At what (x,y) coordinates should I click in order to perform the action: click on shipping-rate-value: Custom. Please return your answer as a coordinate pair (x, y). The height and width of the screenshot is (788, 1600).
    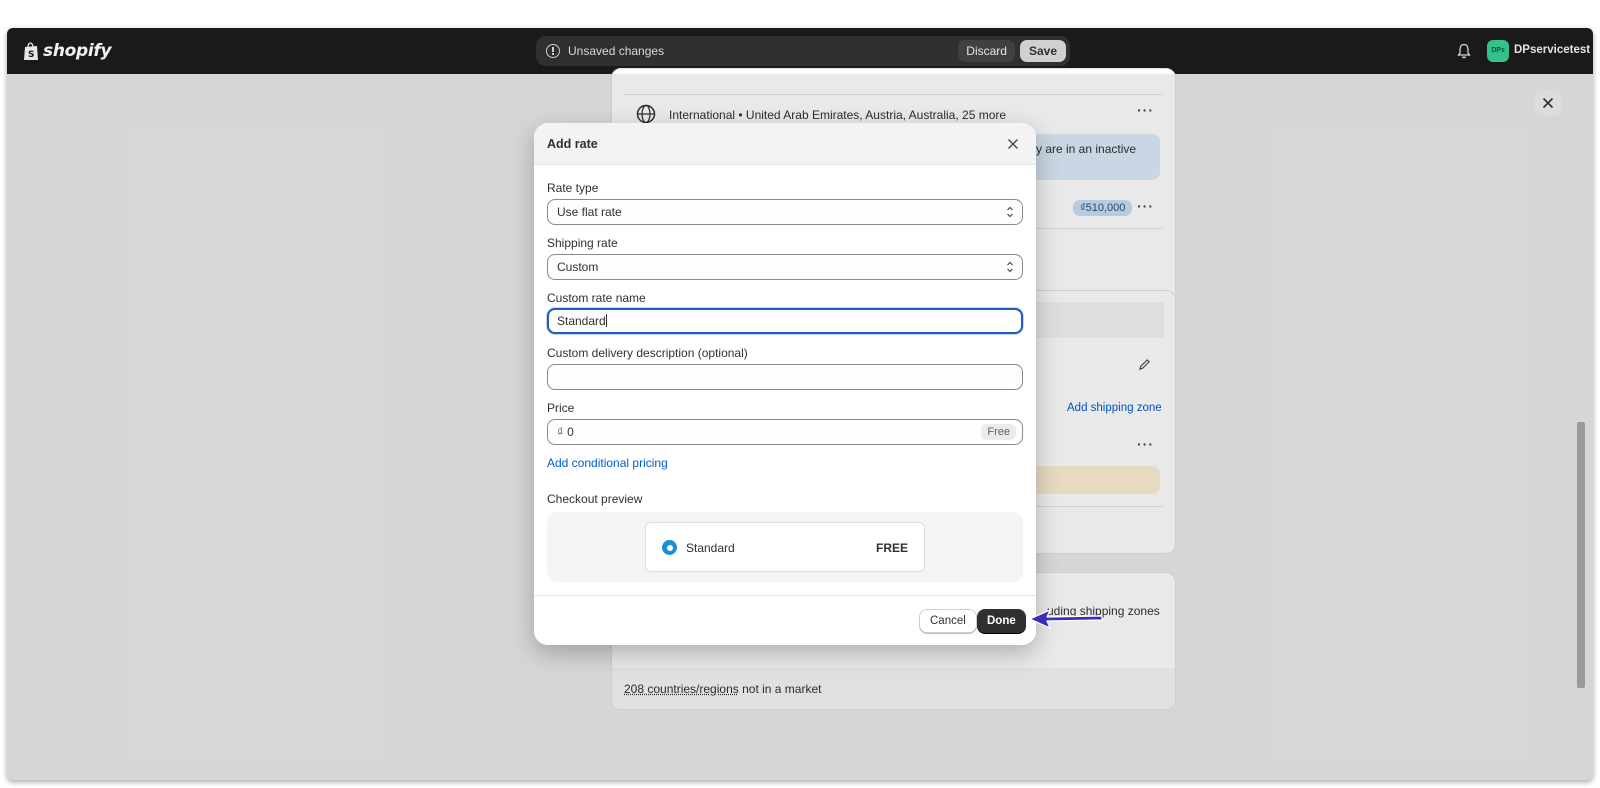
    Looking at the image, I should click on (578, 267).